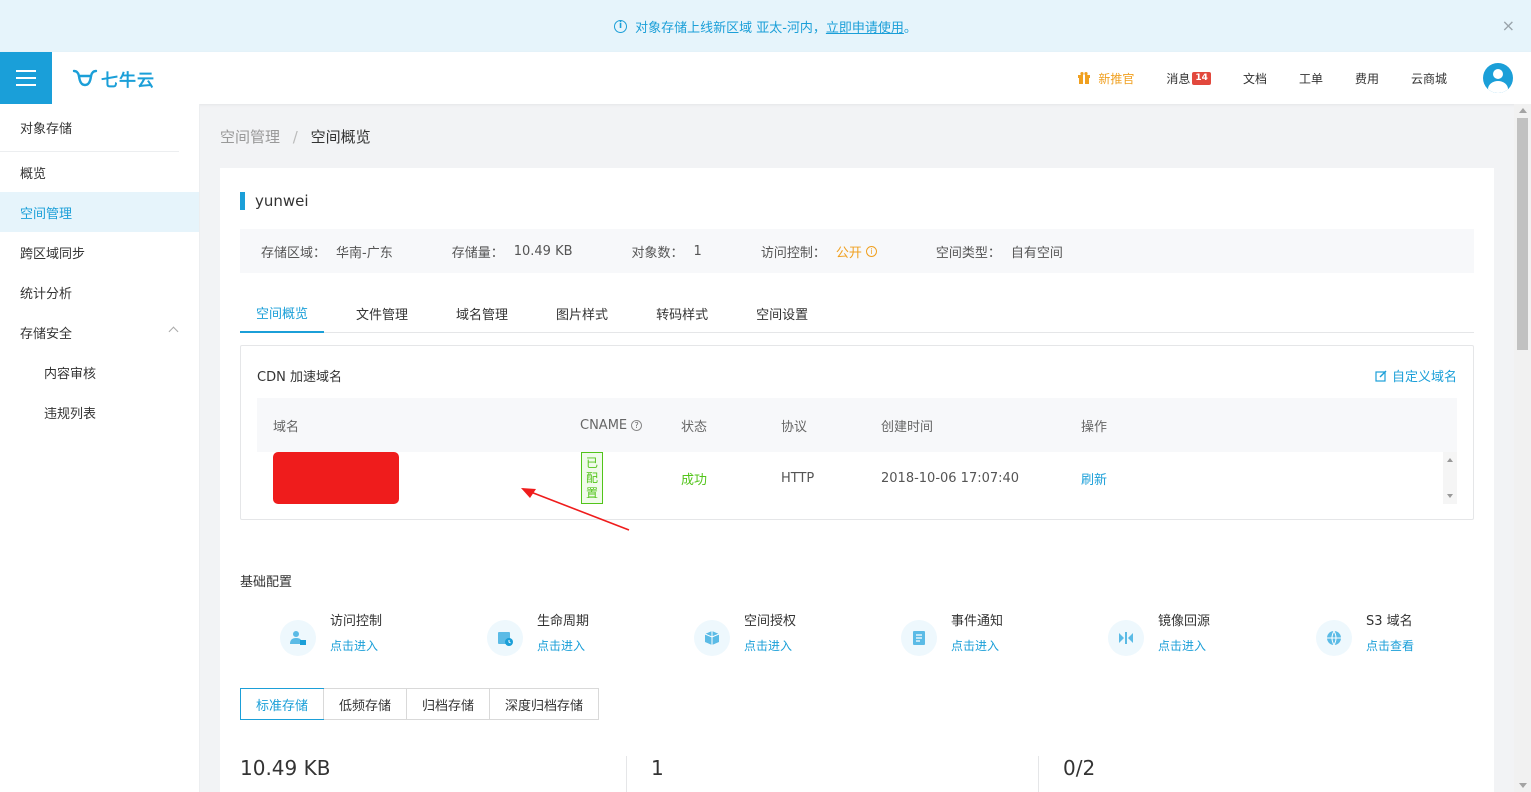 The height and width of the screenshot is (792, 1531). What do you see at coordinates (250, 137) in the screenshot?
I see `breadcrumb-parent: 空间管理` at bounding box center [250, 137].